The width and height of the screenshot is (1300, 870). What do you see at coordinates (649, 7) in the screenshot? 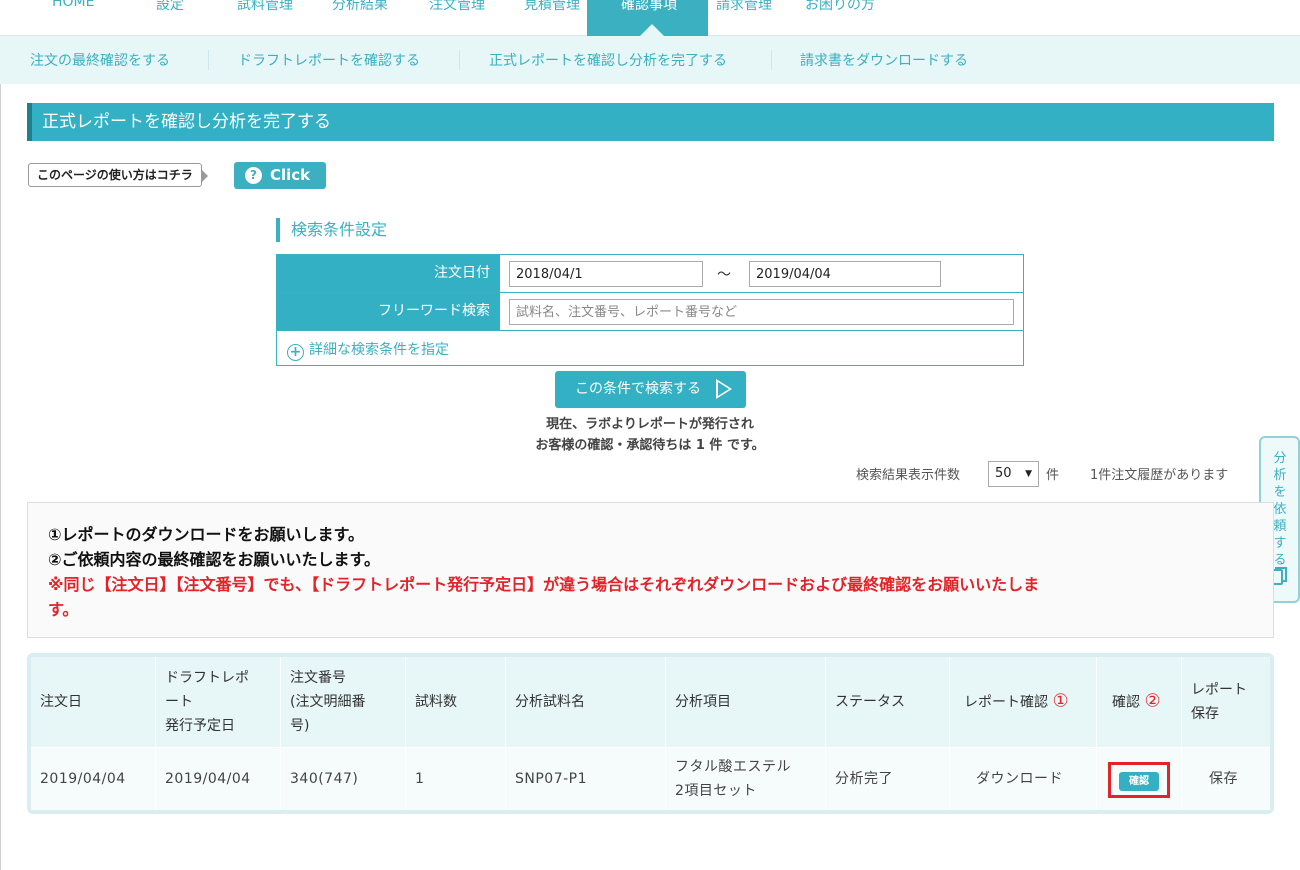
I see `nav-confirmation: 確認事項` at bounding box center [649, 7].